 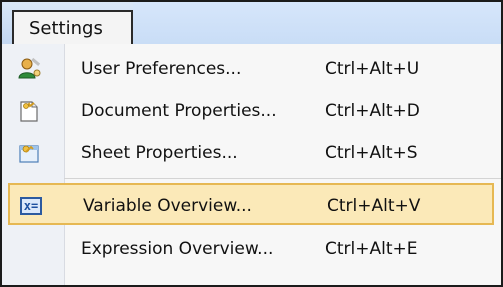 I want to click on menu-item-shortcut: Ctrl+Alt+U, so click(x=372, y=69).